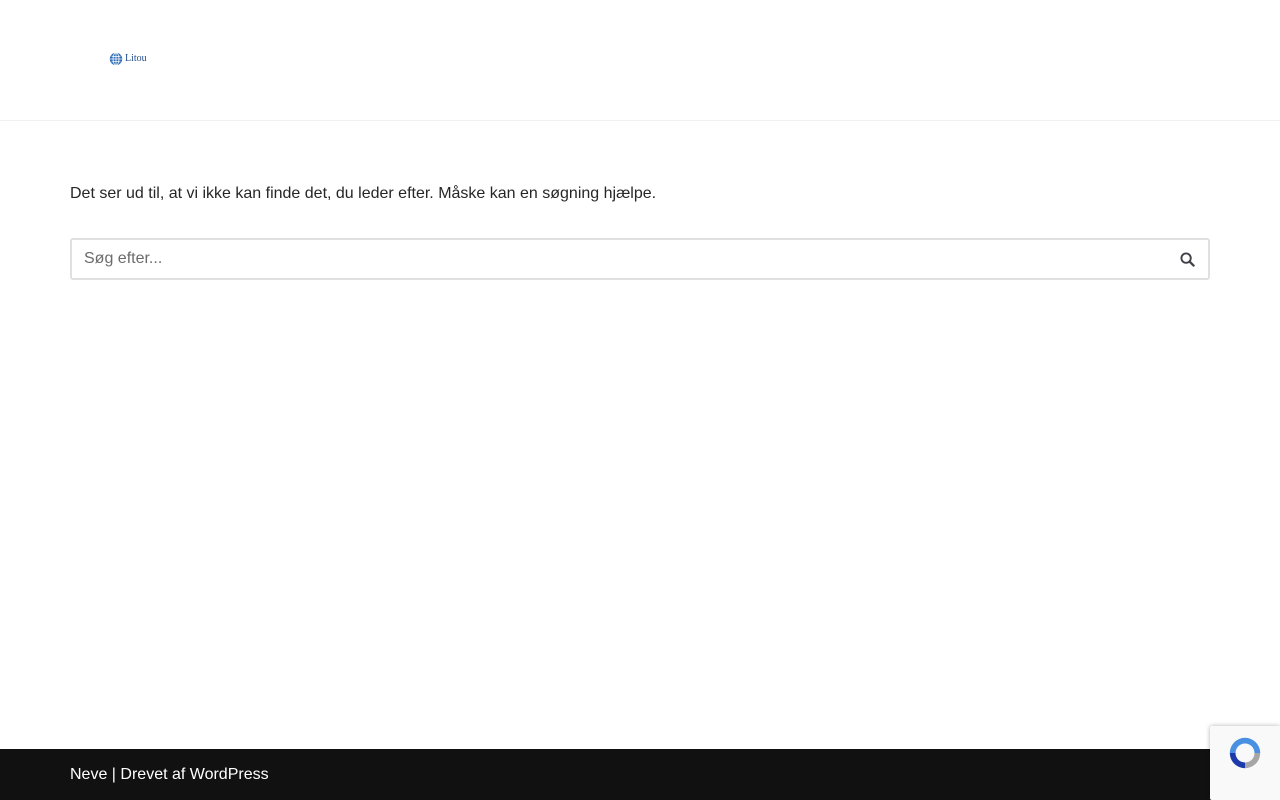 The image size is (1280, 800). I want to click on footer-powered-prefix: Drevet af, so click(155, 774).